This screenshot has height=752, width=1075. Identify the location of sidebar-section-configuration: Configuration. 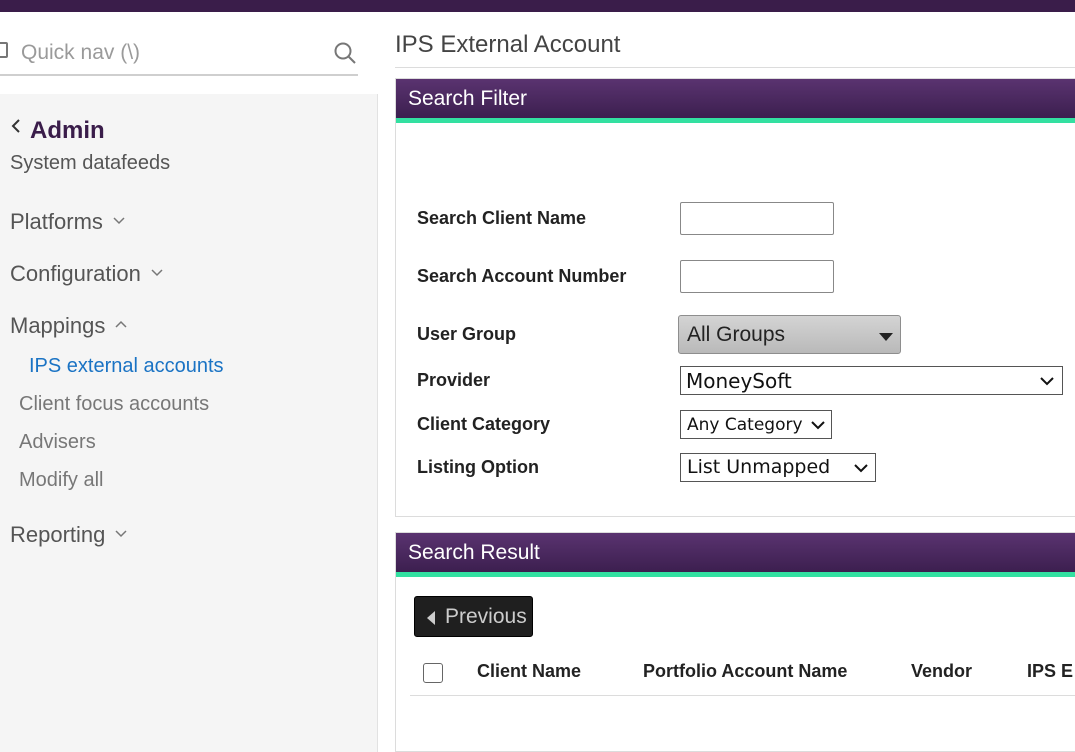
(86, 274).